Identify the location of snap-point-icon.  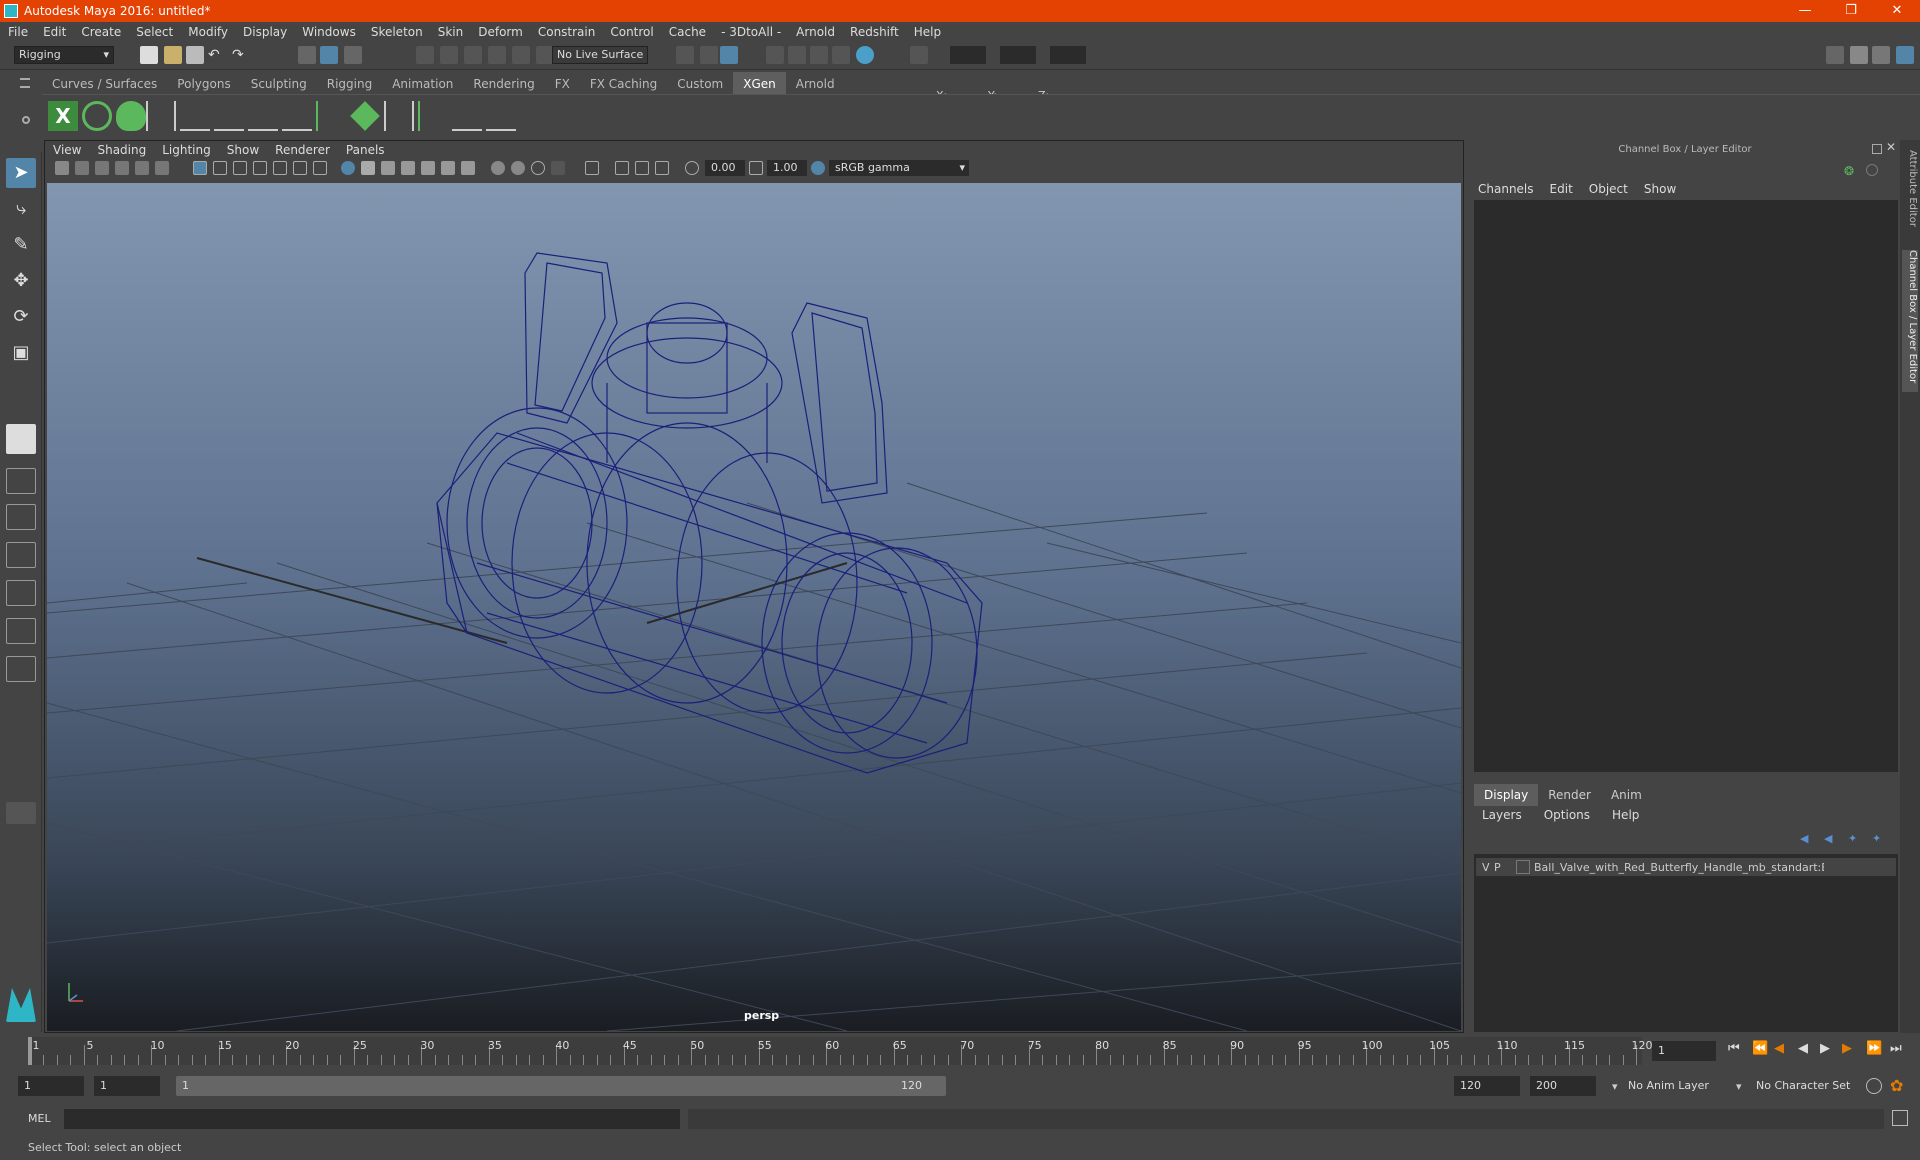
(473, 55).